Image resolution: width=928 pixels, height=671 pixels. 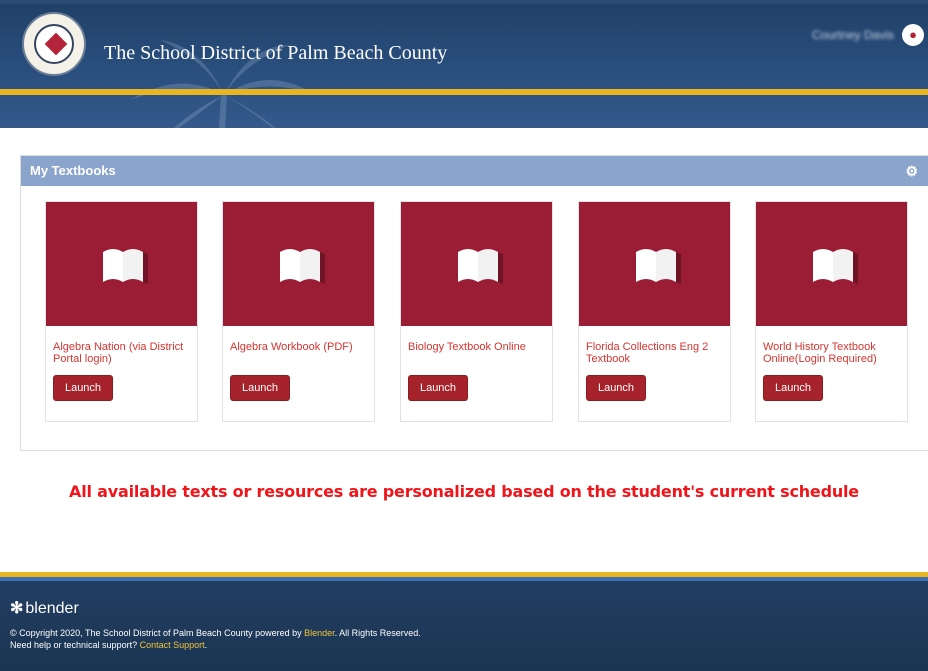 I want to click on card-title: Florida Collections Eng 2 Textbook, so click(x=656, y=353).